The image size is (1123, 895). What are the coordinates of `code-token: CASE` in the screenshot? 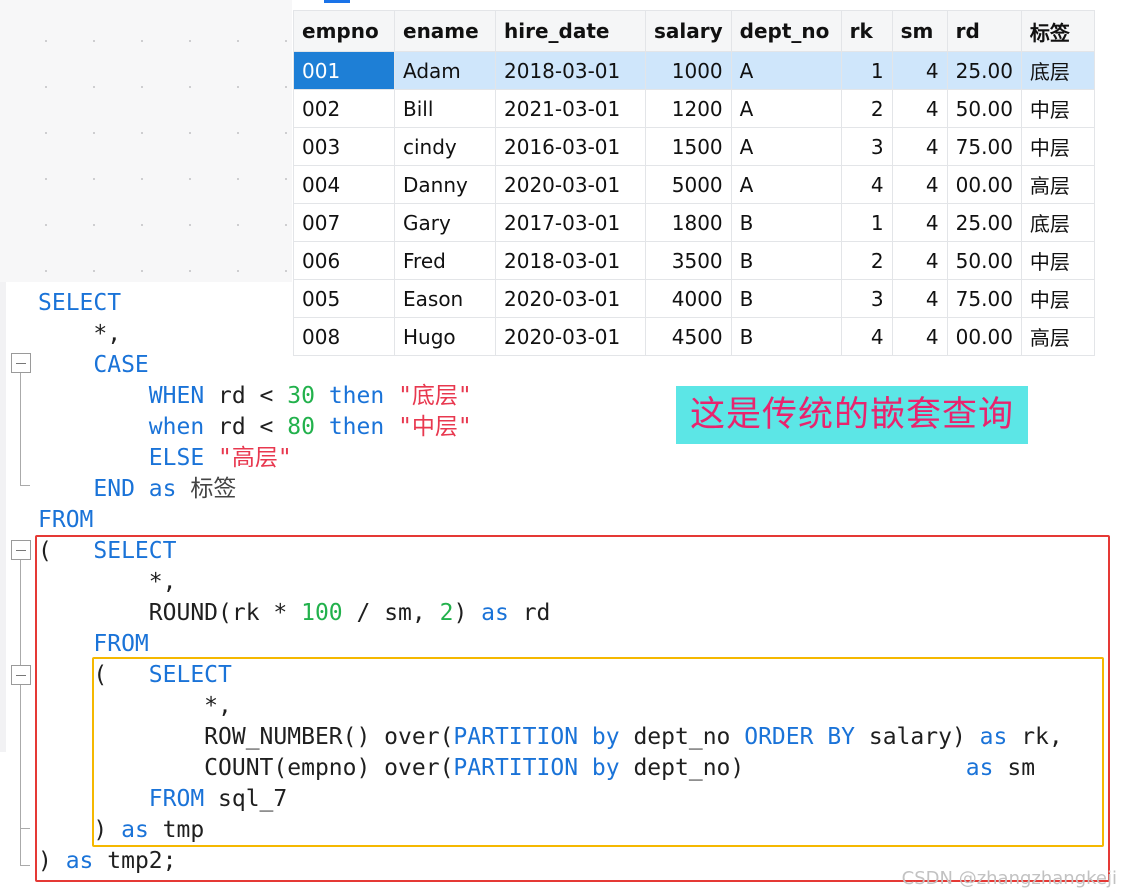 It's located at (121, 365).